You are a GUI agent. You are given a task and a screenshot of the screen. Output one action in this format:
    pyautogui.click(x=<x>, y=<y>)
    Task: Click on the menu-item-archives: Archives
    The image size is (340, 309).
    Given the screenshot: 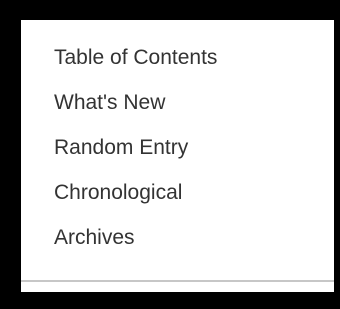 What is the action you would take?
    pyautogui.click(x=135, y=237)
    